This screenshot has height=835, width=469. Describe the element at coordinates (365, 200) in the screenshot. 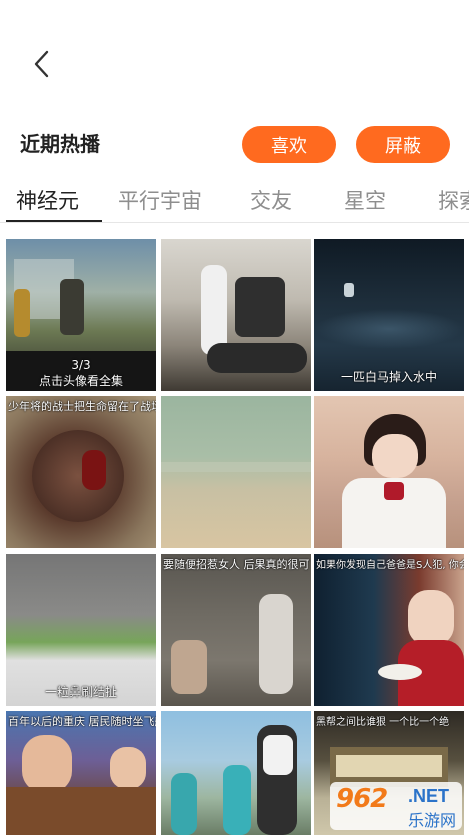

I see `tab-starry-sky: 星空` at that location.